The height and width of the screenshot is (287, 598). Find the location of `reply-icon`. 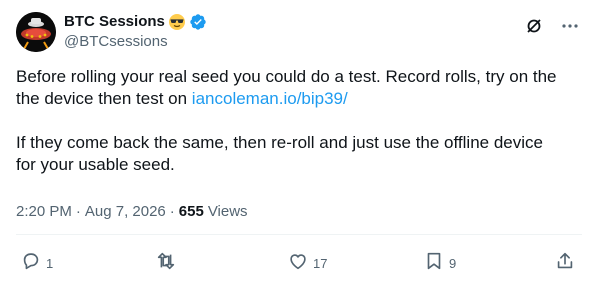

reply-icon is located at coordinates (31, 263).